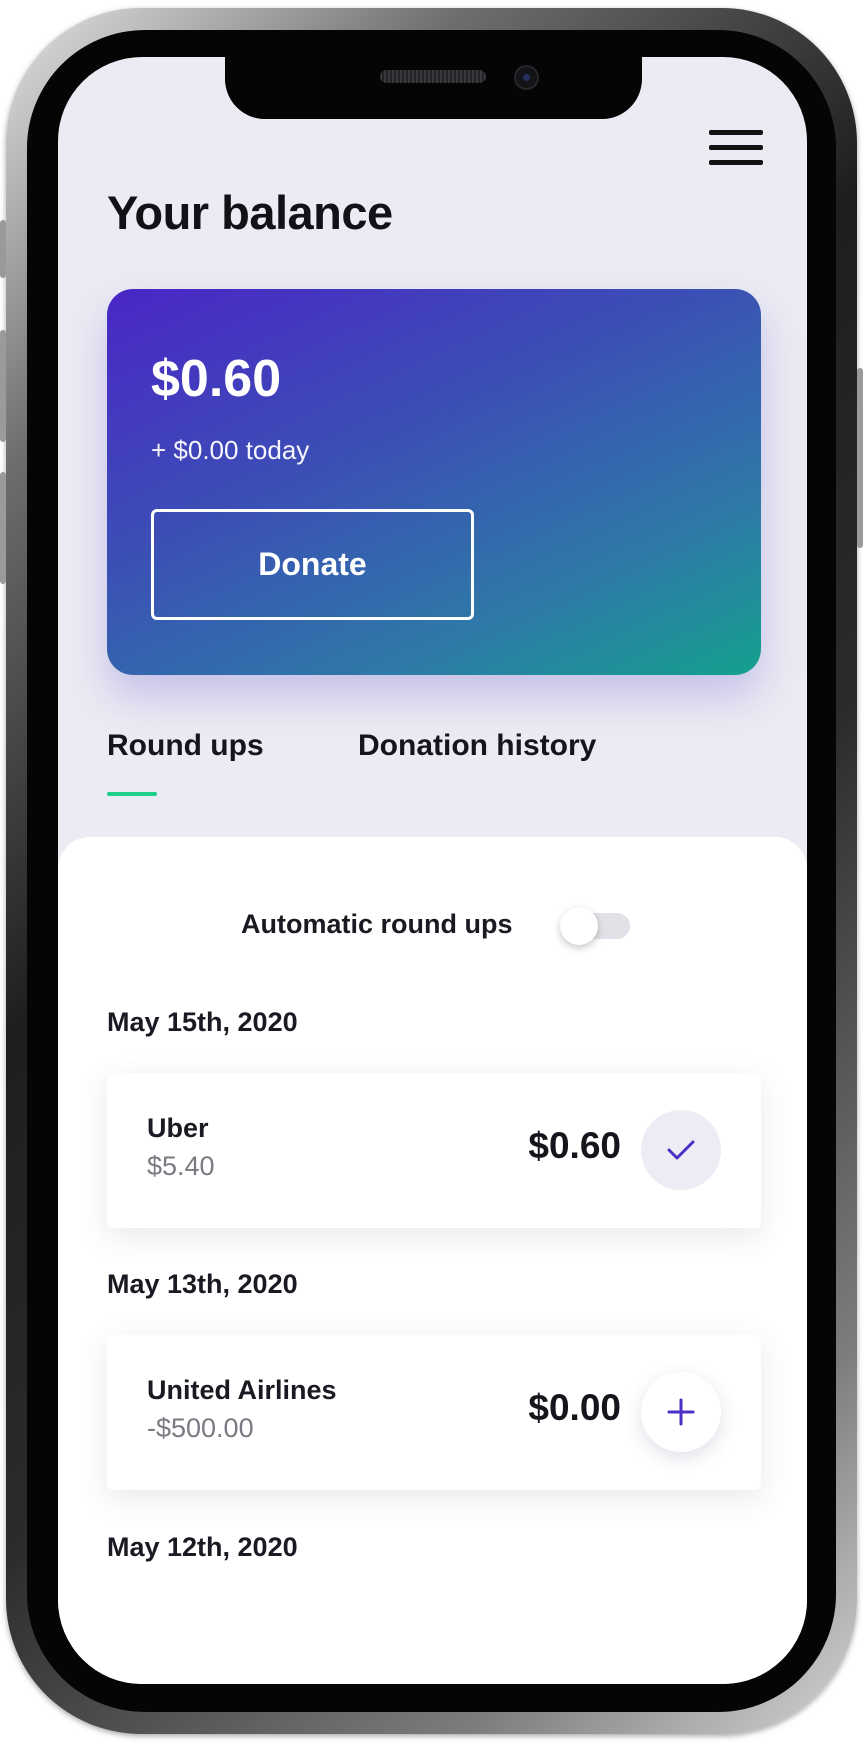 This screenshot has width=865, height=1745. Describe the element at coordinates (250, 212) in the screenshot. I see `page-title: Your balance` at that location.